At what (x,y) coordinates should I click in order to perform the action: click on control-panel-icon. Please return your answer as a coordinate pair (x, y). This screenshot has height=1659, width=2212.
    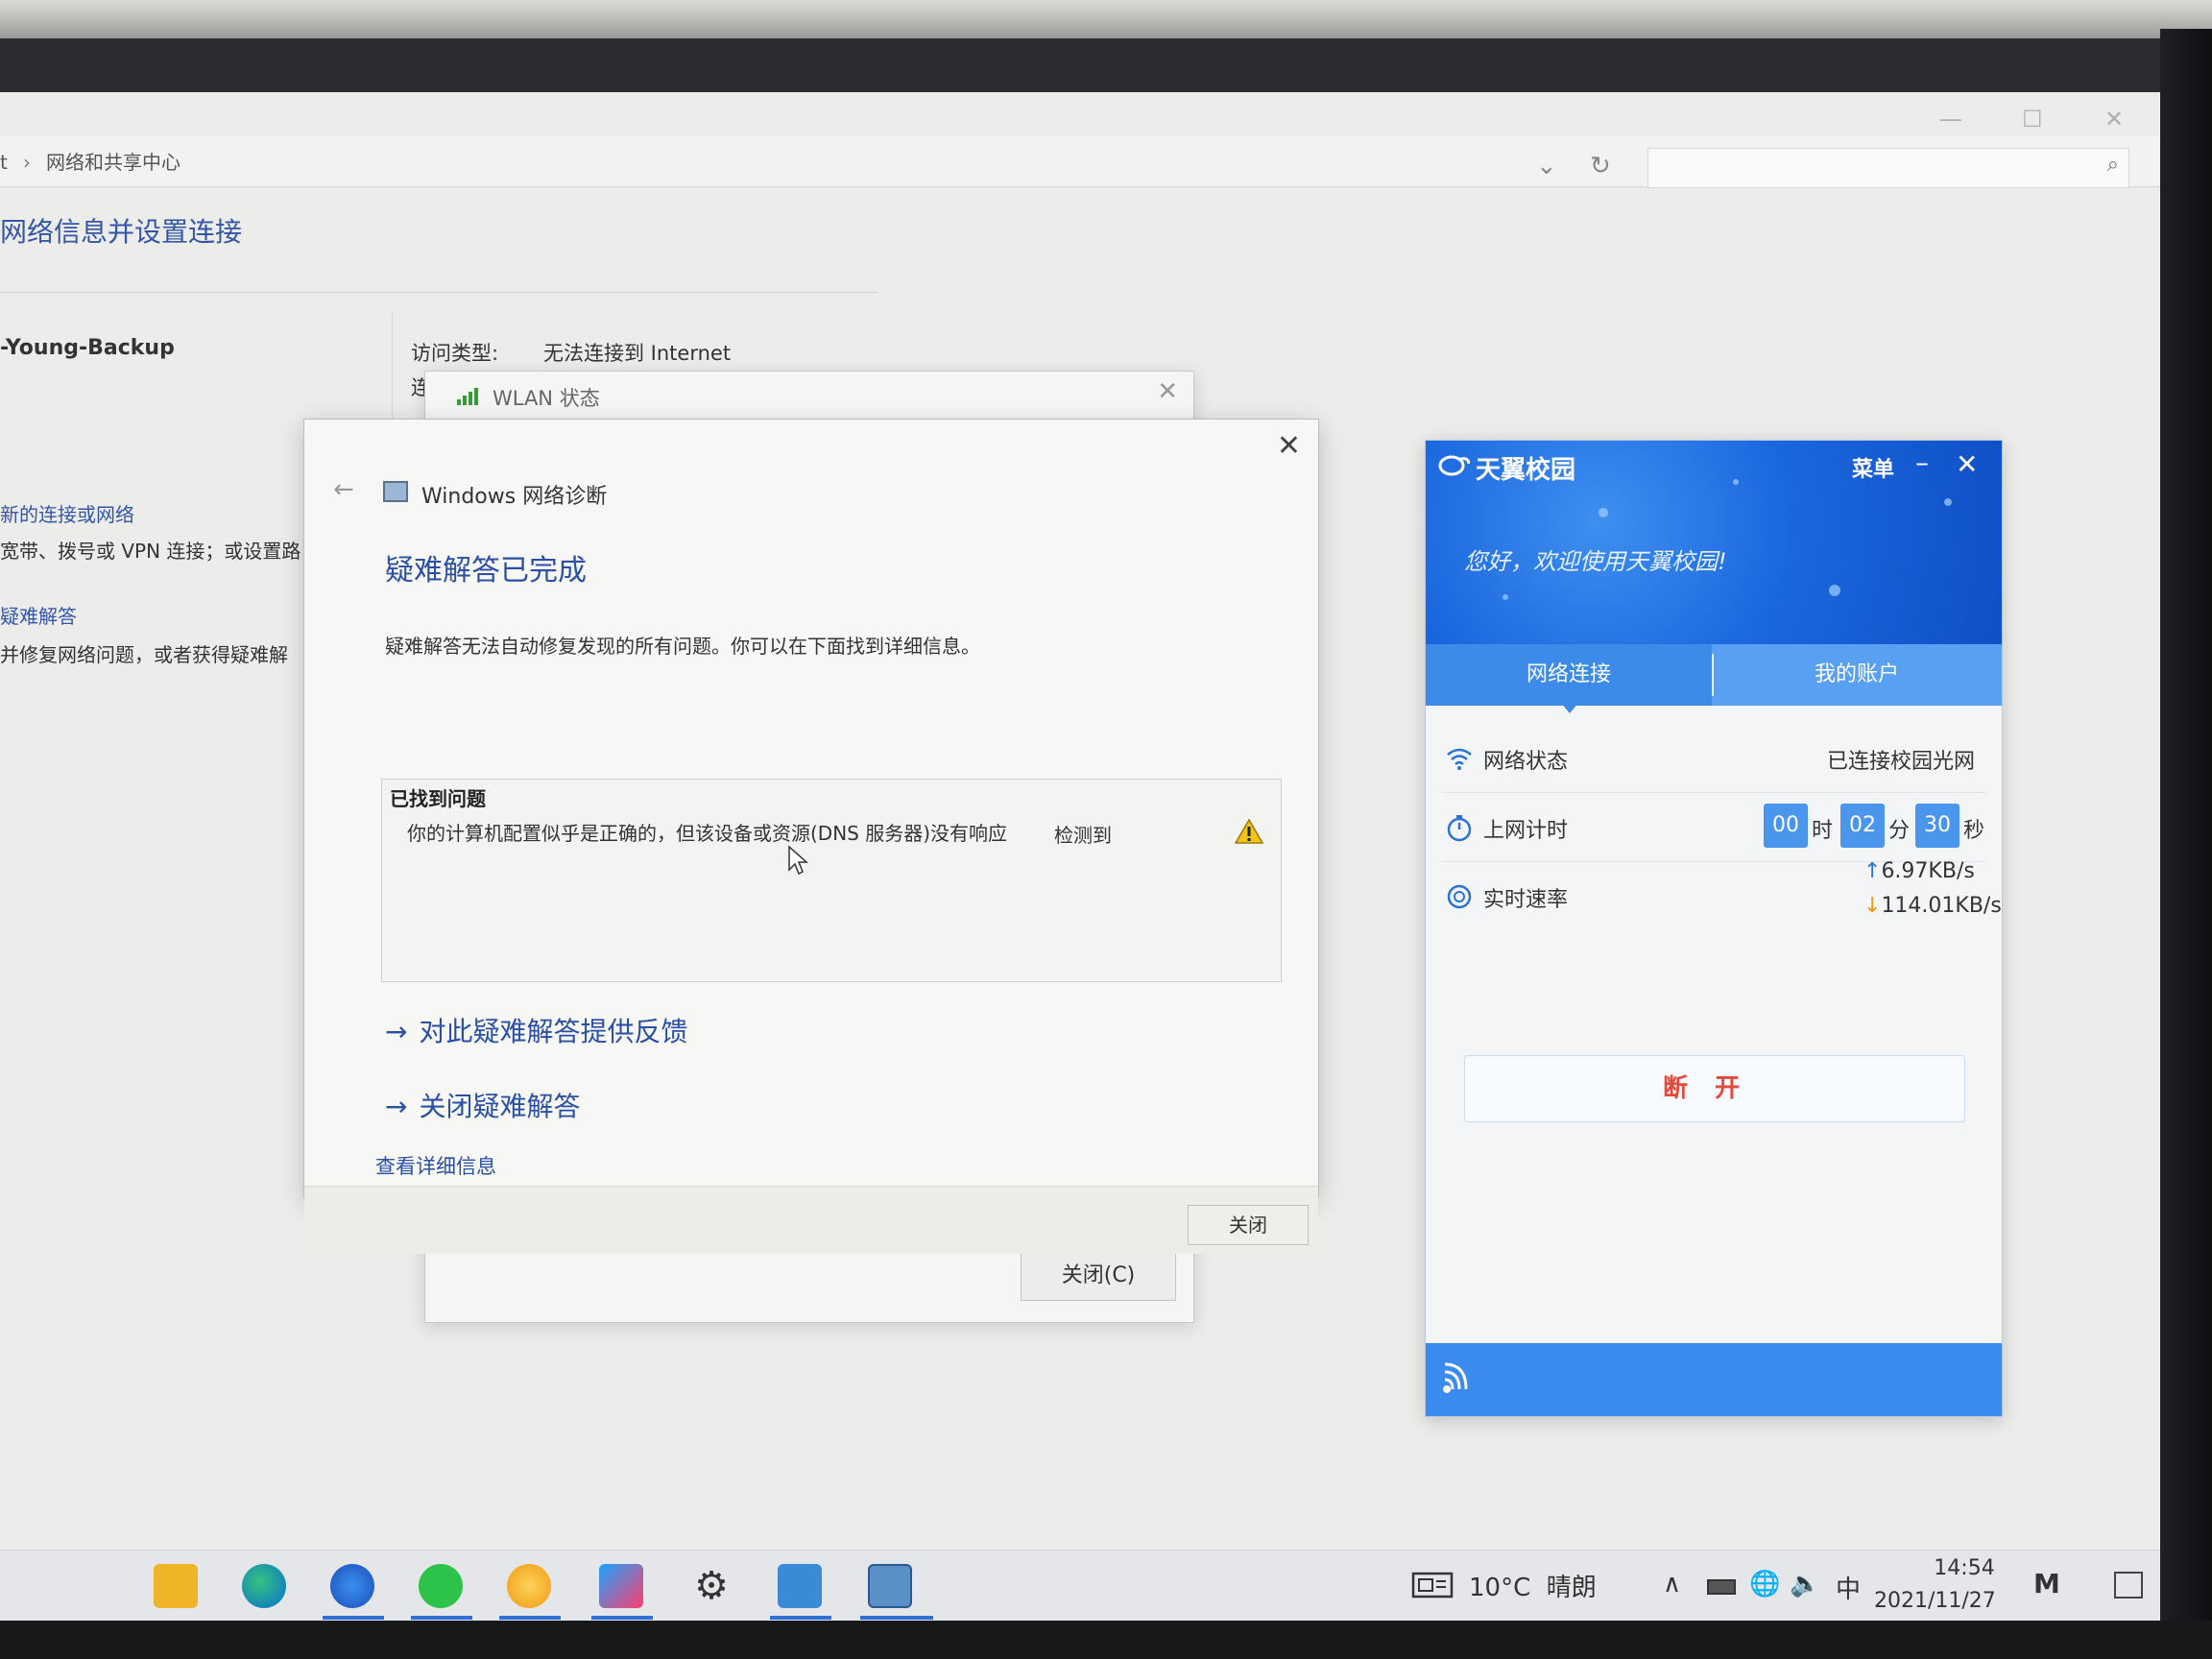
    Looking at the image, I should click on (800, 1586).